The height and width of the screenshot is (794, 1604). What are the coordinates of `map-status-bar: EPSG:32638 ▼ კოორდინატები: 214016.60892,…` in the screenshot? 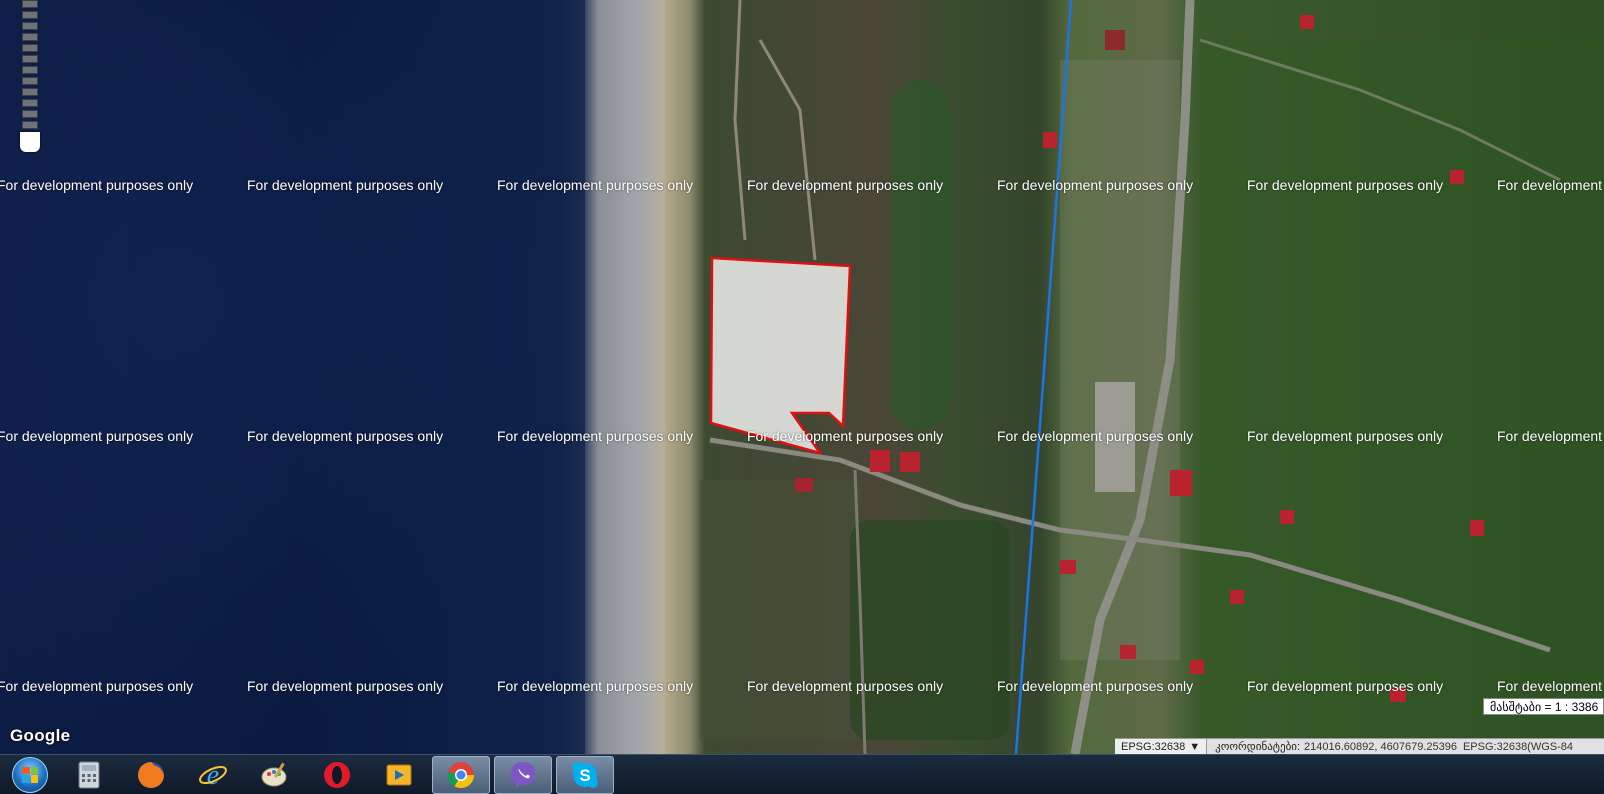 It's located at (1359, 746).